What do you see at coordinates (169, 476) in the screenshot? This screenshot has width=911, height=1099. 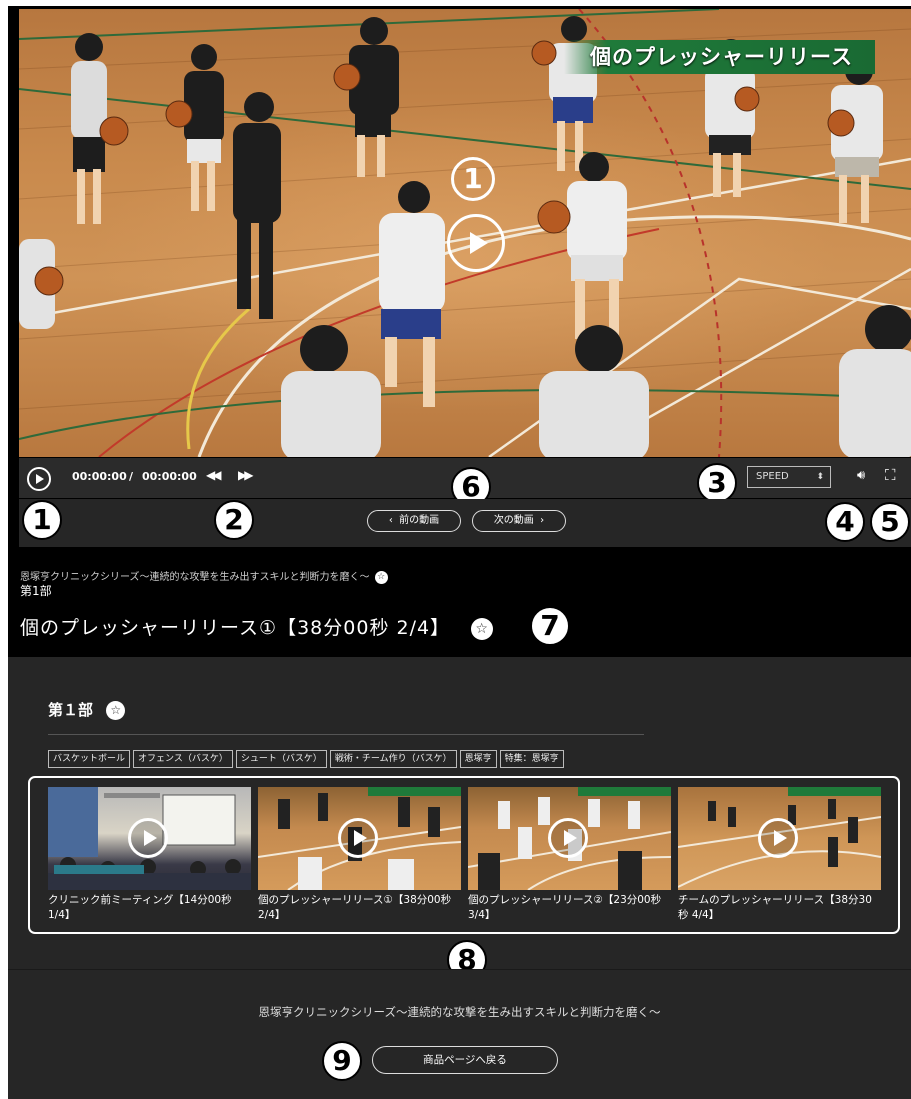 I see `total-time: 00:00:00` at bounding box center [169, 476].